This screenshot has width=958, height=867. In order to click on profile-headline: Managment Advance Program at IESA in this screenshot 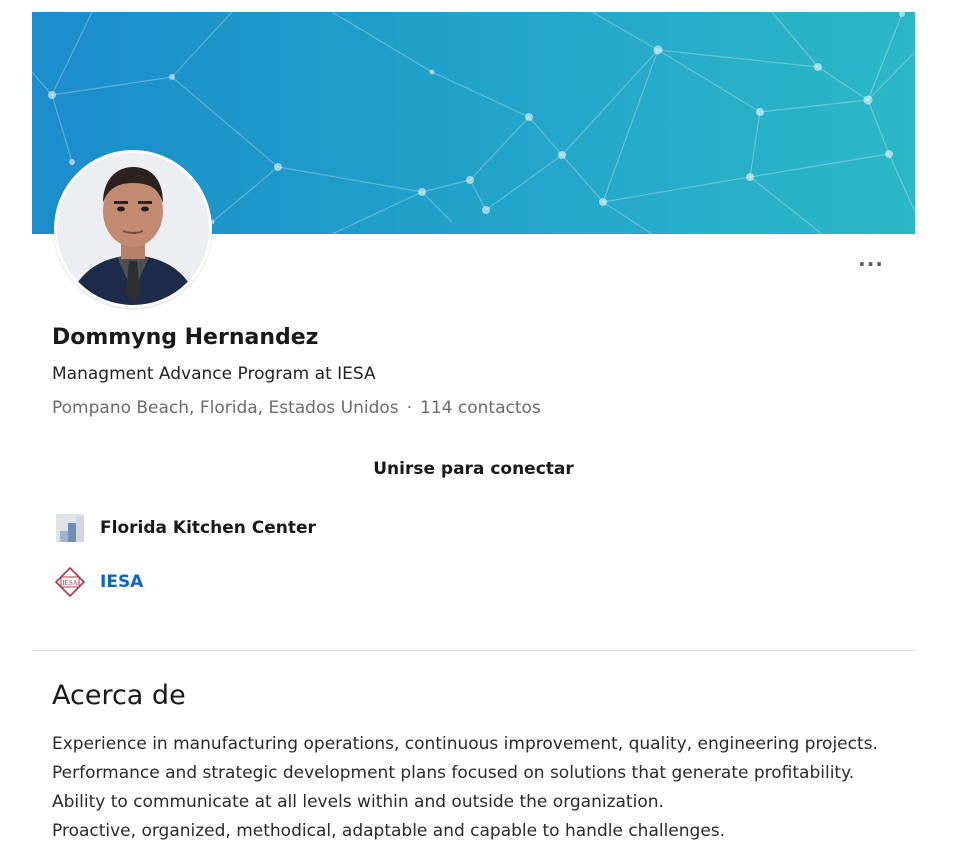, I will do `click(214, 374)`.